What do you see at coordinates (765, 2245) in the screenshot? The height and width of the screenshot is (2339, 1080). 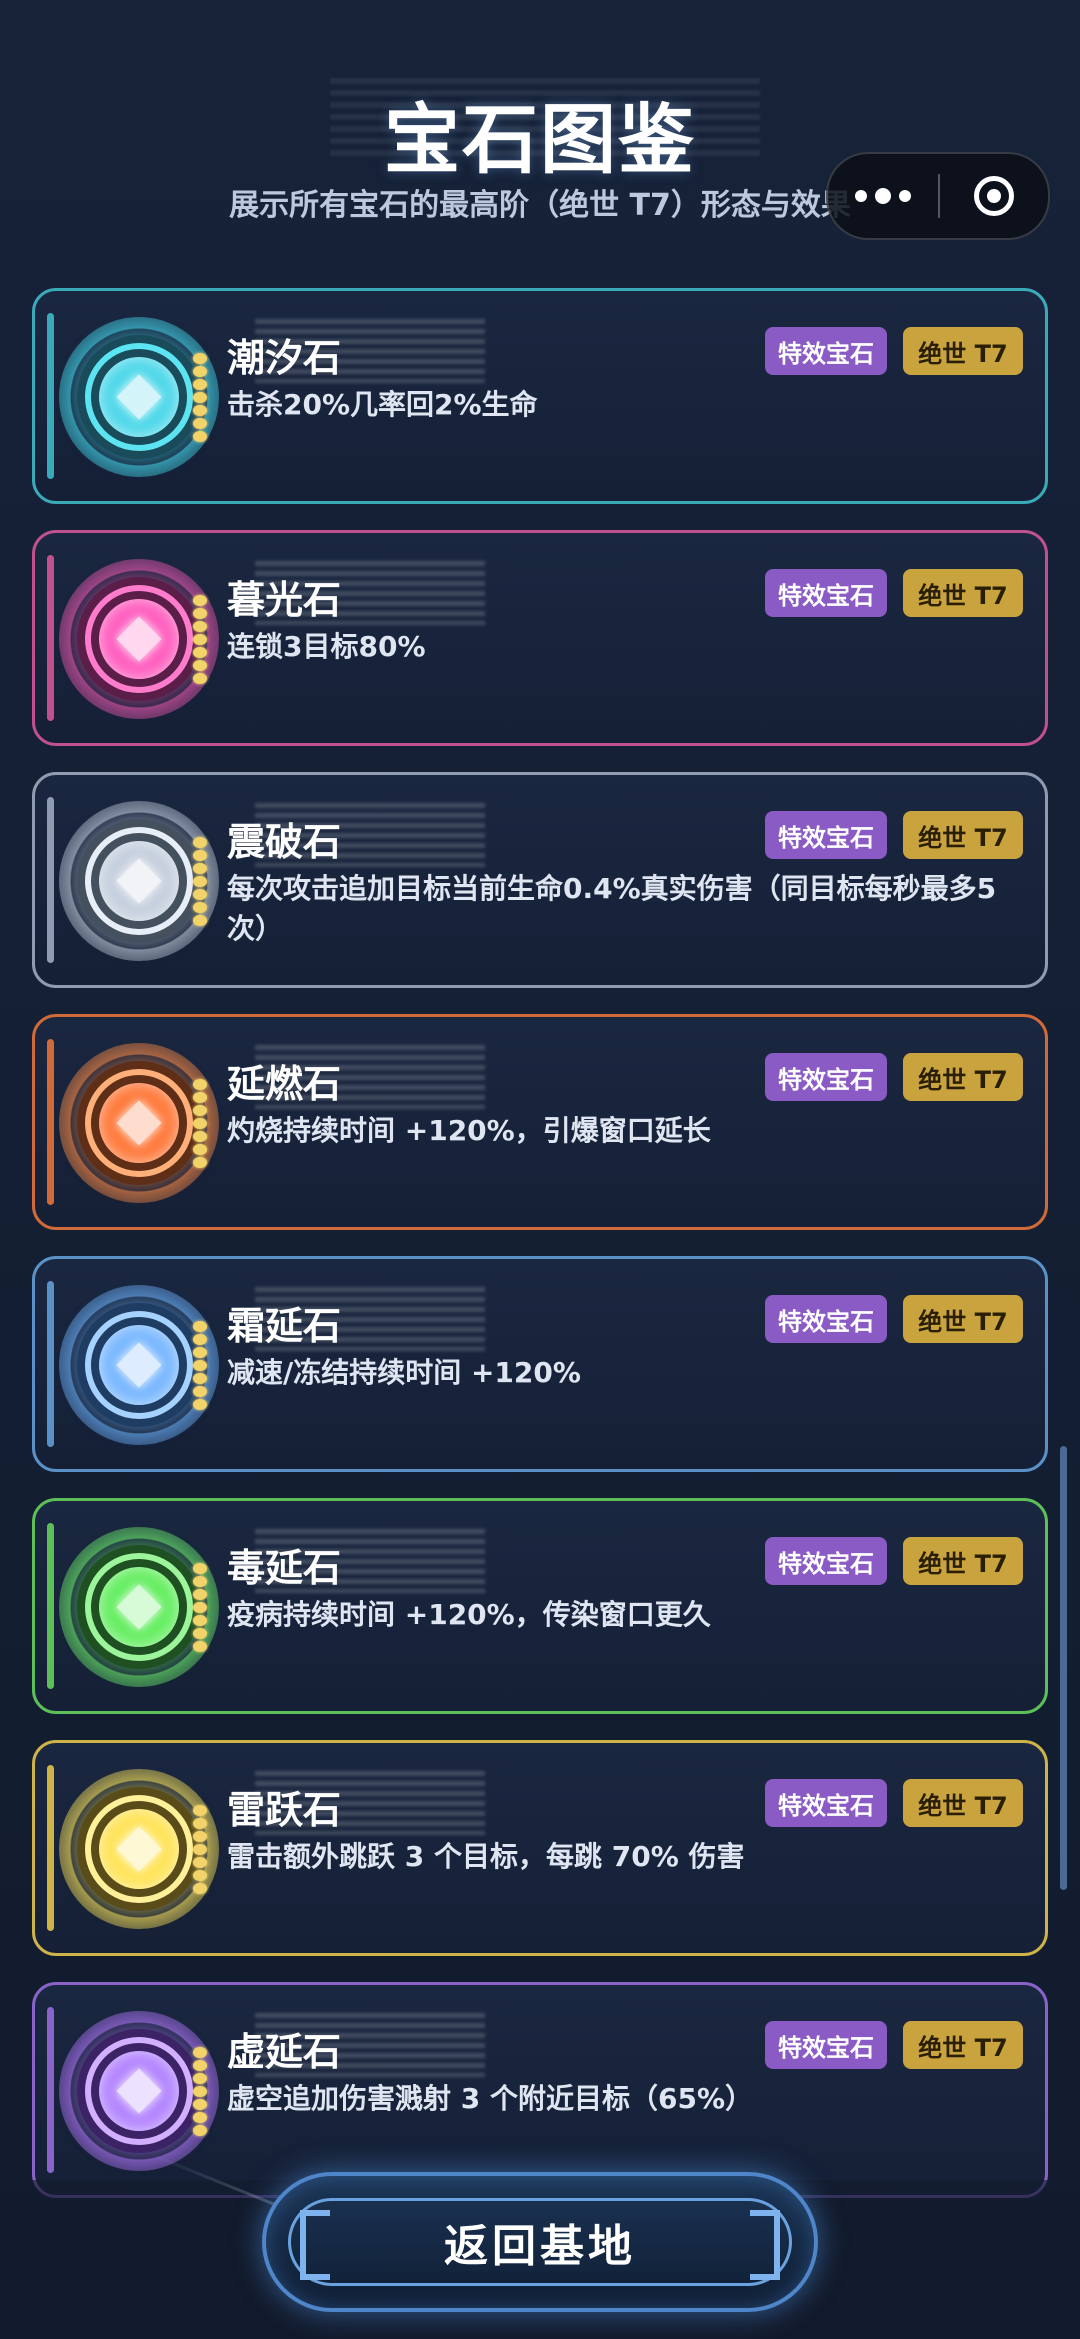 I see `bracket-right-icon` at bounding box center [765, 2245].